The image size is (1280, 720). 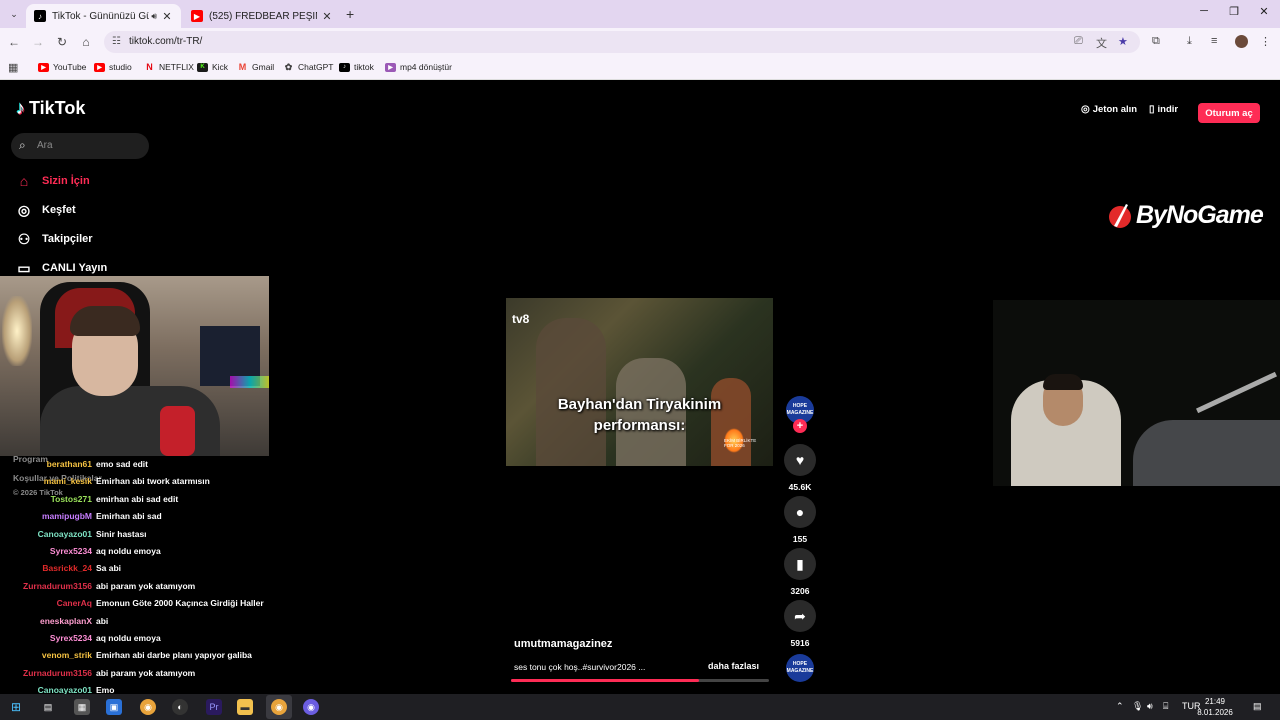 I want to click on new-tab-icon: +, so click(x=353, y=14).